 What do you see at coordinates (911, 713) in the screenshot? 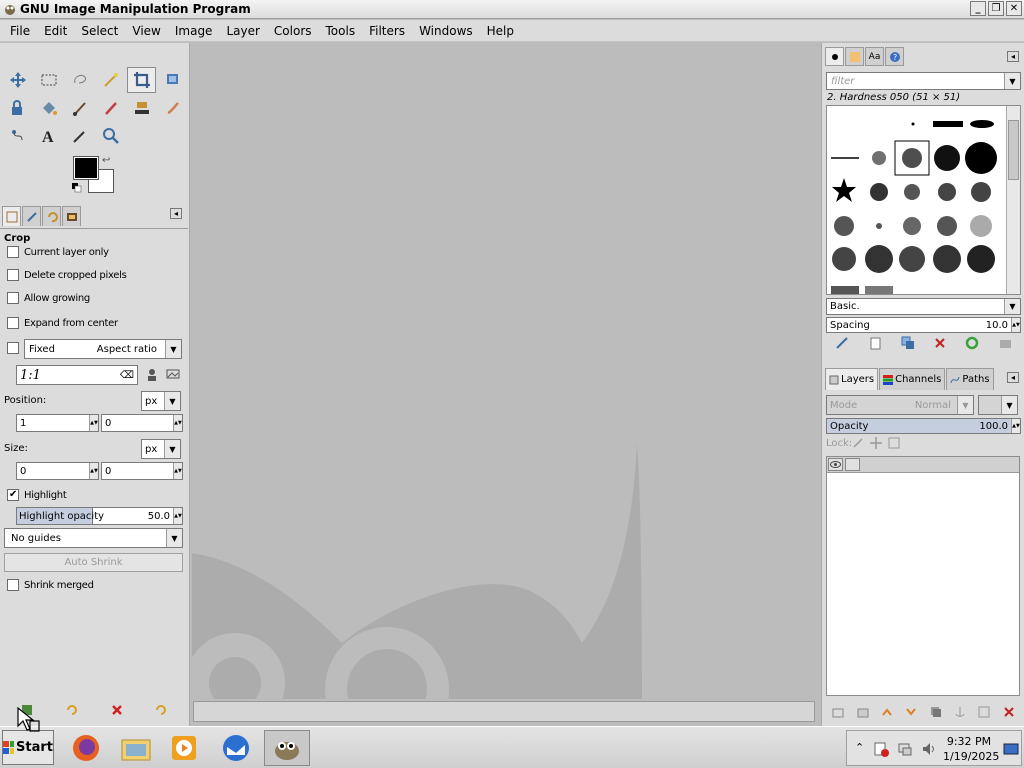
I see `lower-layer-icon` at bounding box center [911, 713].